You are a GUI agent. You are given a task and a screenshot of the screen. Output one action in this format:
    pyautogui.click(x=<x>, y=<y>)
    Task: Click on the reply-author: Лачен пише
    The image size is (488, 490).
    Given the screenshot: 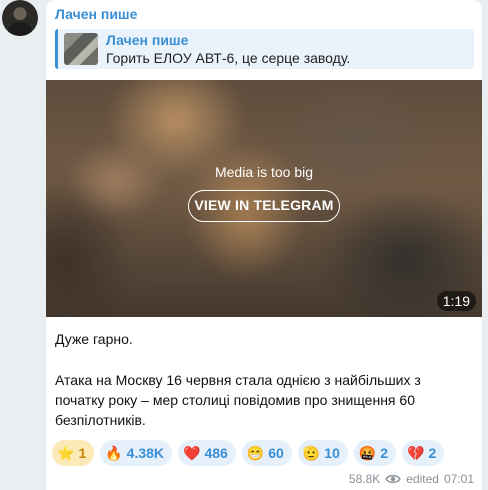 What is the action you would take?
    pyautogui.click(x=147, y=40)
    